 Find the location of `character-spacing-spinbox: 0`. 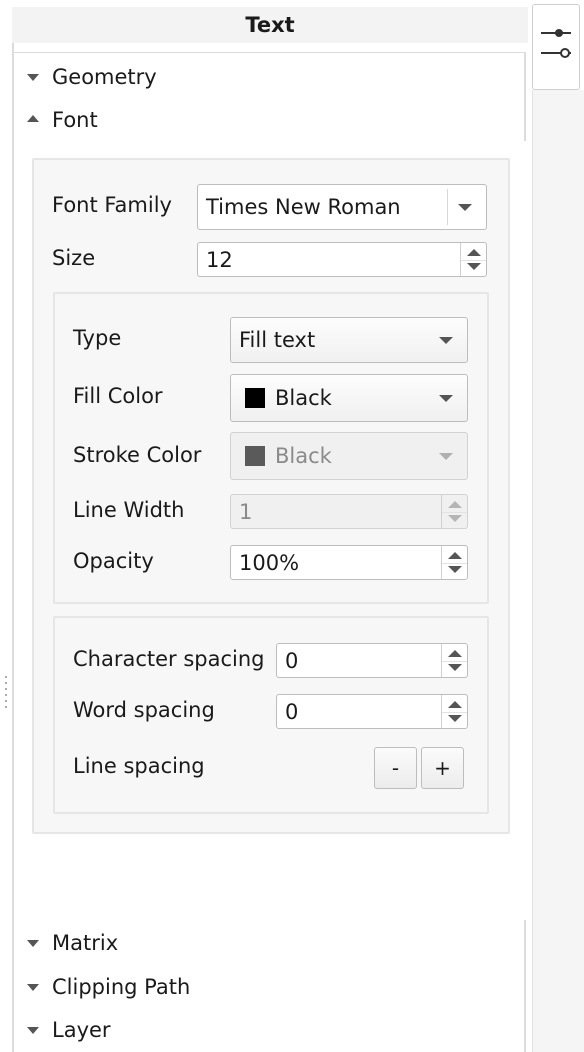

character-spacing-spinbox: 0 is located at coordinates (372, 660).